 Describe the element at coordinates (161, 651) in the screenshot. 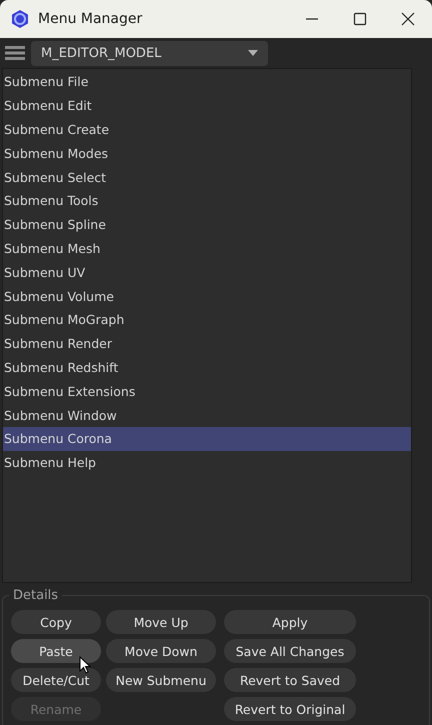

I see `action-button: Move Down` at that location.